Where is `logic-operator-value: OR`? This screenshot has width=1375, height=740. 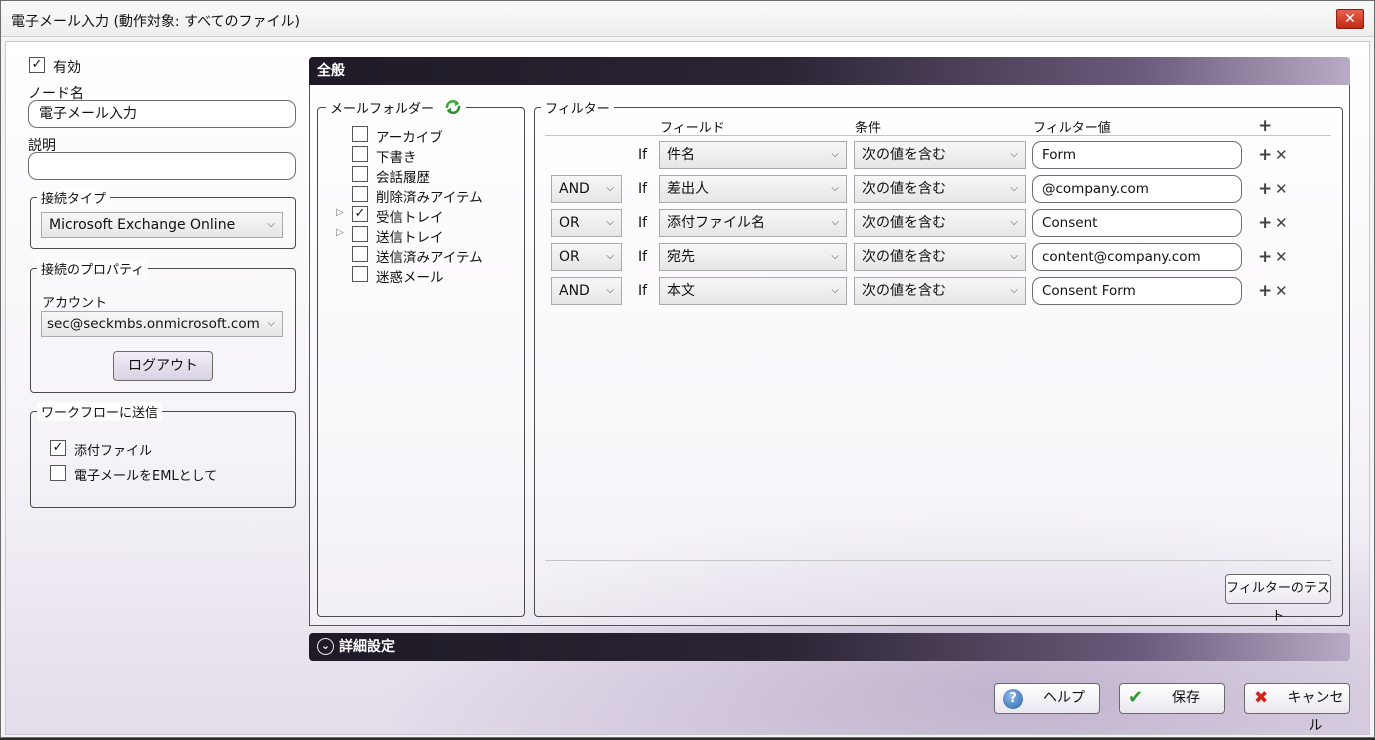 logic-operator-value: OR is located at coordinates (569, 223).